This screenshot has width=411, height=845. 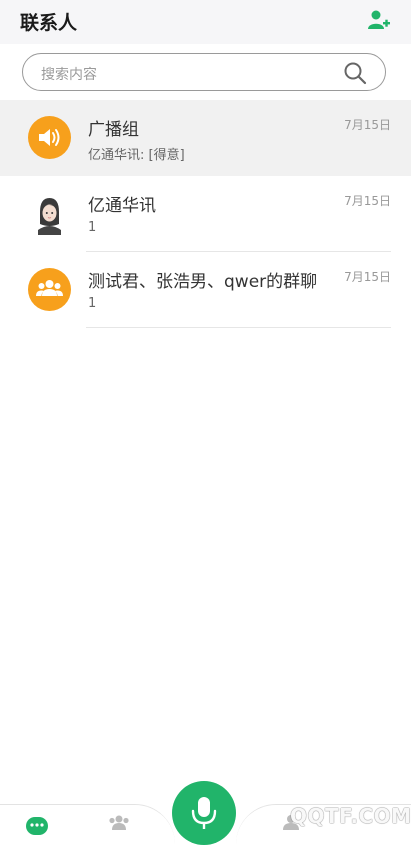 I want to click on mic-button, so click(x=204, y=813).